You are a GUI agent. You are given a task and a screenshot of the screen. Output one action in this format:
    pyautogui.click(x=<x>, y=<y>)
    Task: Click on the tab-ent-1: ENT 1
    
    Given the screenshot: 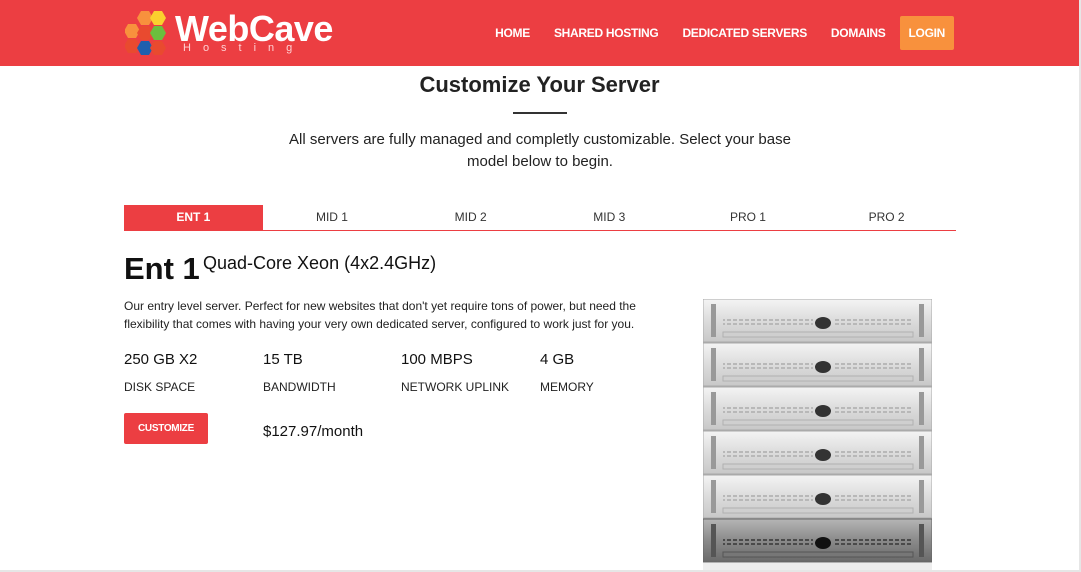 What is the action you would take?
    pyautogui.click(x=193, y=217)
    